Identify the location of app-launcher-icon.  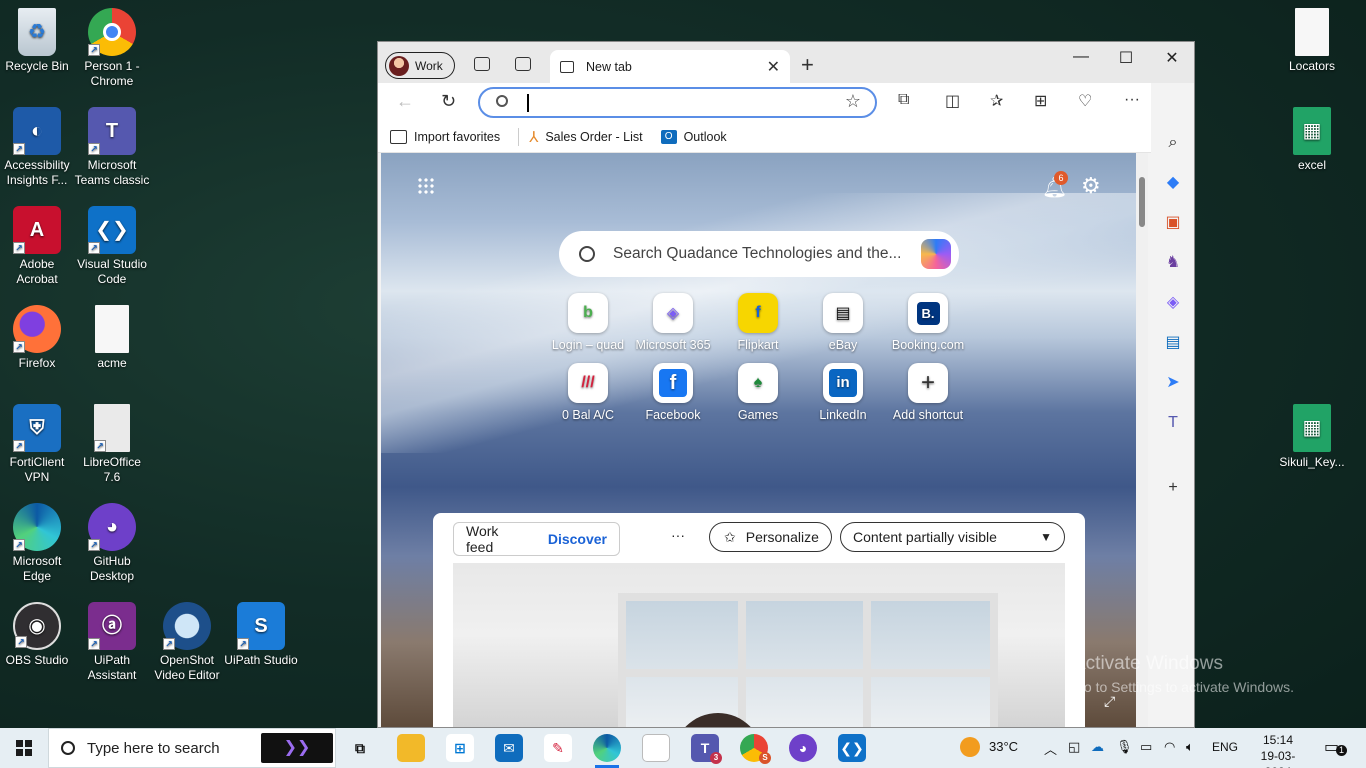
(426, 186).